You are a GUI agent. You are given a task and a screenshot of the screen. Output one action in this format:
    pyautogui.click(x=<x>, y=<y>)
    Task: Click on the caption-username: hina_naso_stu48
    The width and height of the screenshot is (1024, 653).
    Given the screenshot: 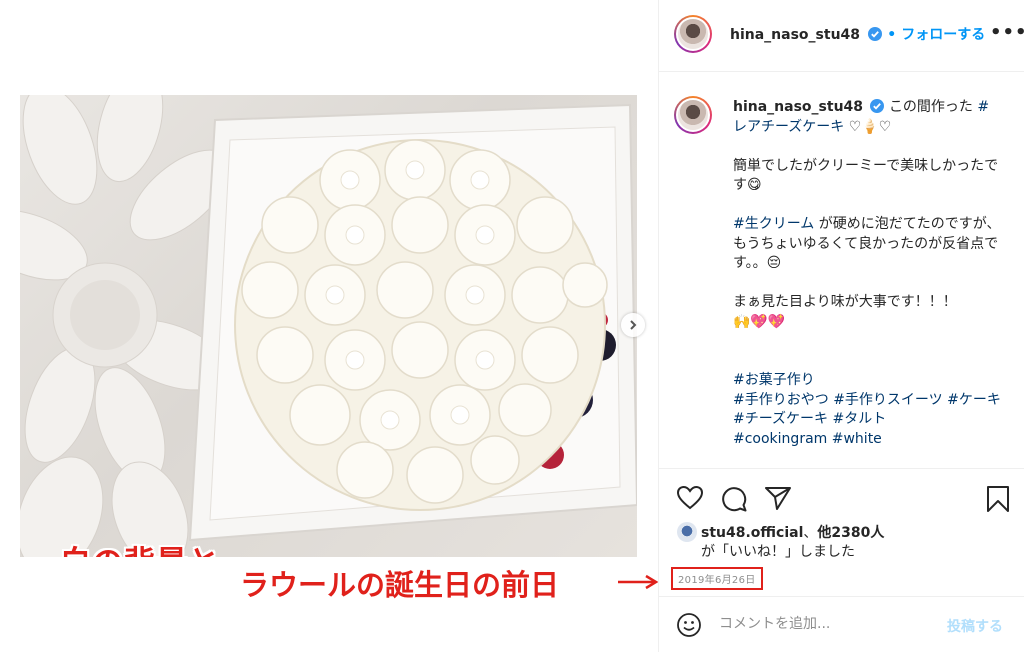 What is the action you would take?
    pyautogui.click(x=798, y=107)
    